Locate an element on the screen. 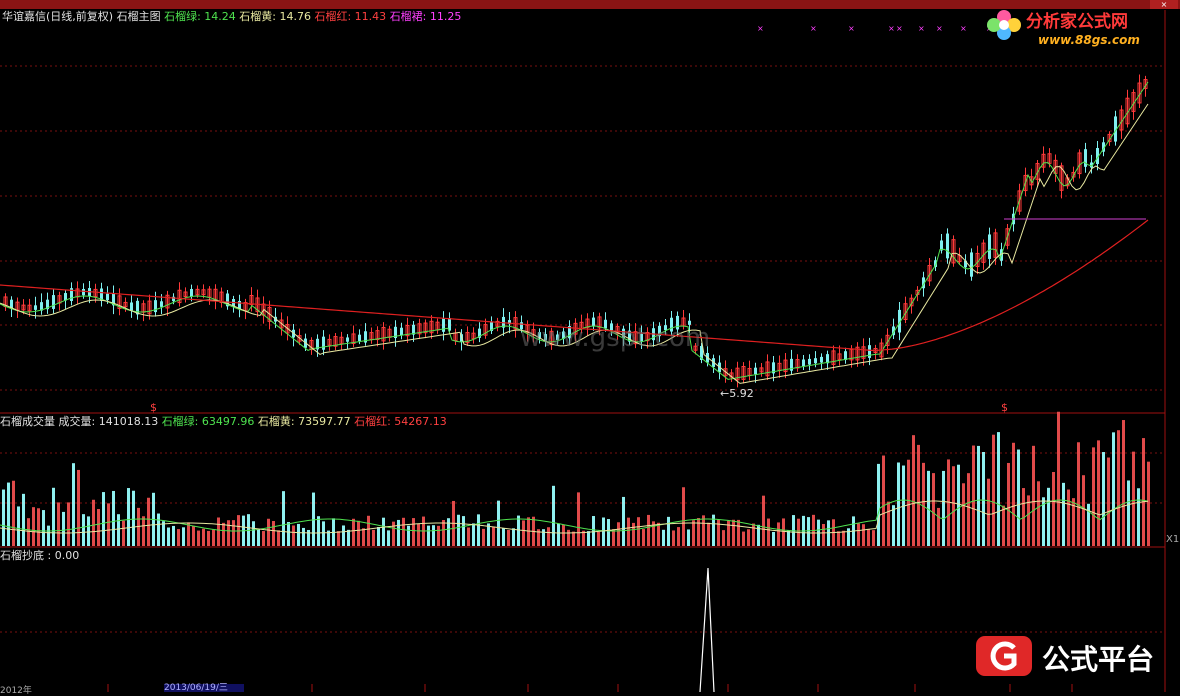 The image size is (1180, 696). volume-panel-title: 石榴成交量 is located at coordinates (27, 421).